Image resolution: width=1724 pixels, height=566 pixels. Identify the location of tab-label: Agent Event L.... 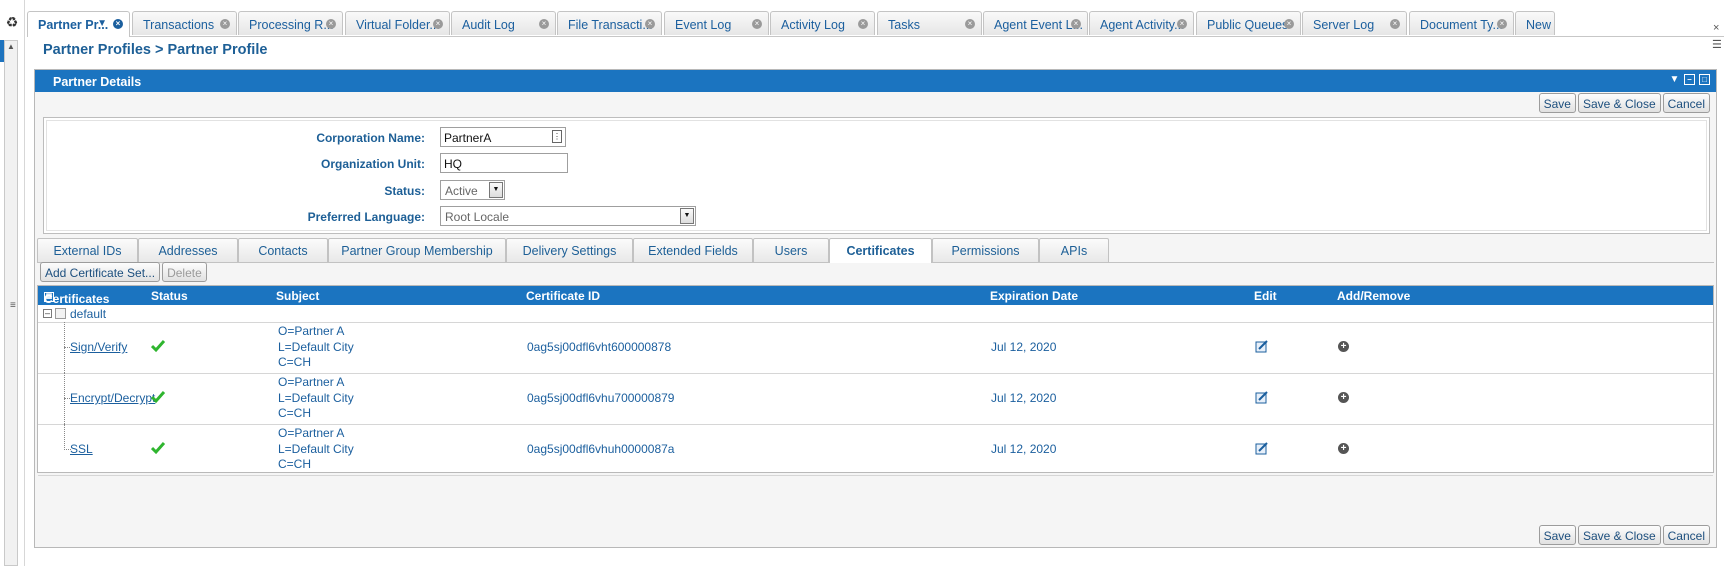
(1038, 25).